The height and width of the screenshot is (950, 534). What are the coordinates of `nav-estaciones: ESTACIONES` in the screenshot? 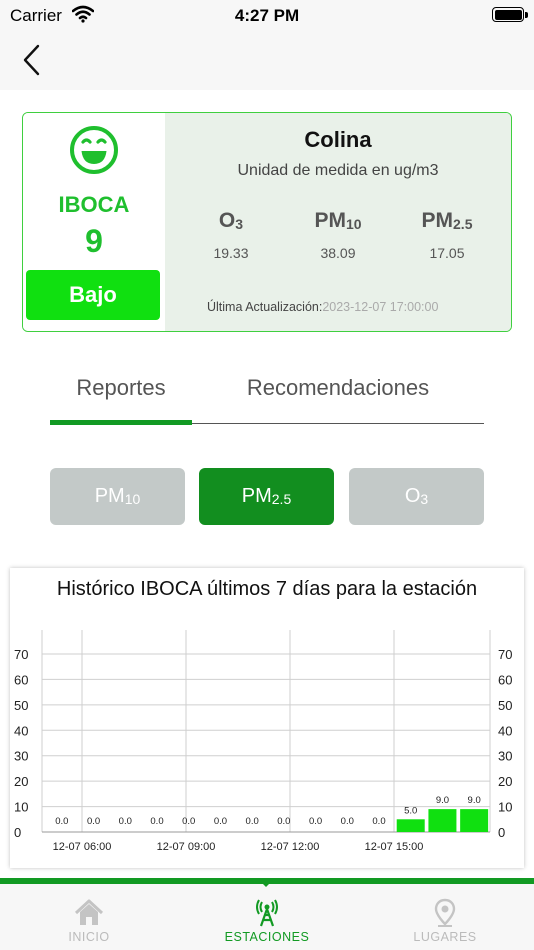 It's located at (267, 917).